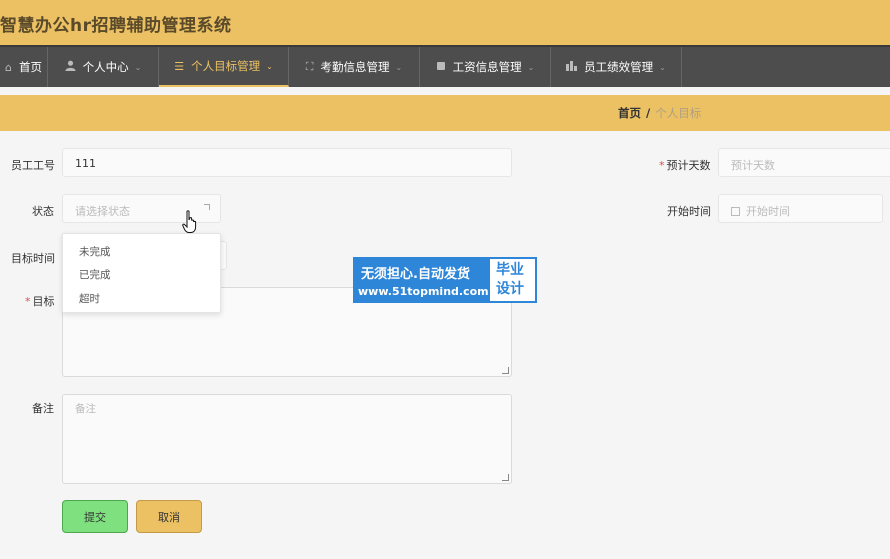 The image size is (890, 559). I want to click on remark-placeholder: 备注, so click(85, 409).